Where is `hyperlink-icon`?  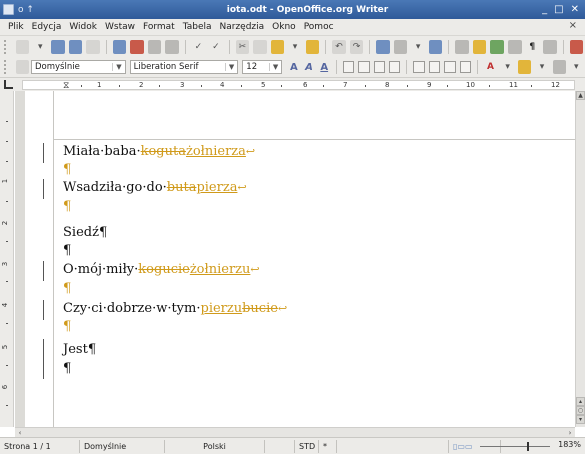
hyperlink-icon is located at coordinates (383, 46).